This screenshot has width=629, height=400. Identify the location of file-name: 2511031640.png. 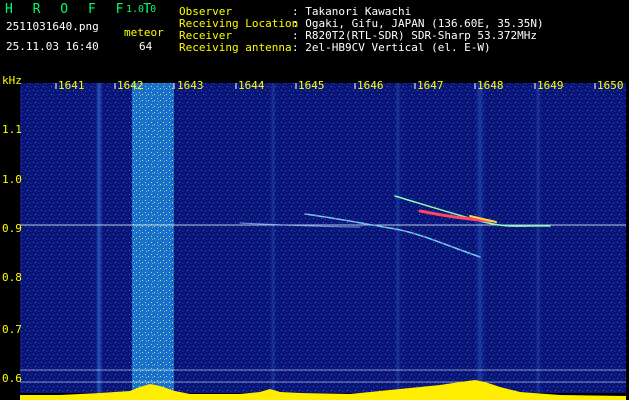
(52, 26).